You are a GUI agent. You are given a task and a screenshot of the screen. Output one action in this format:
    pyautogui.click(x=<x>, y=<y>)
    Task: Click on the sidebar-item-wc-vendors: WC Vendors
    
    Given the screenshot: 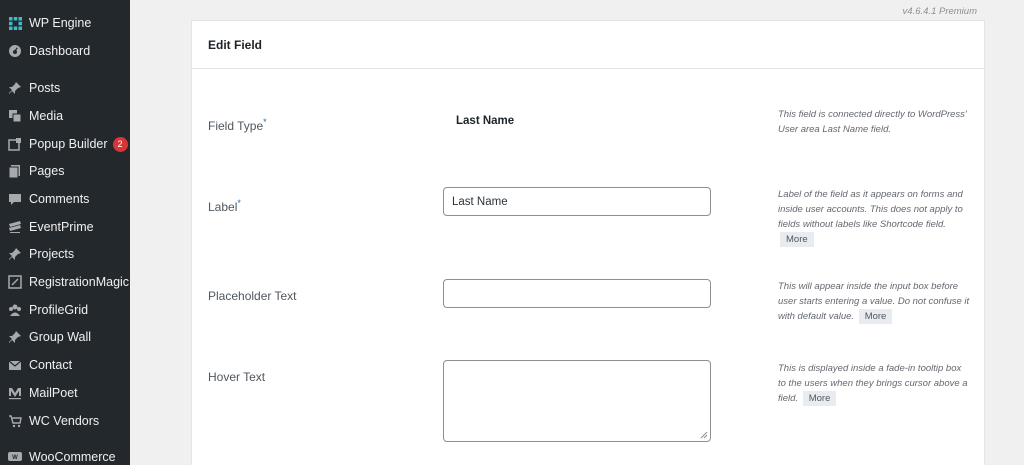 What is the action you would take?
    pyautogui.click(x=65, y=421)
    